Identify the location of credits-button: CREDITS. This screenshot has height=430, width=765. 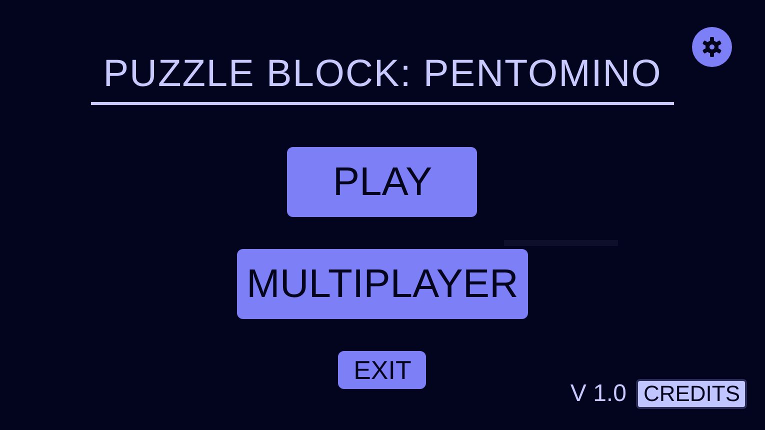
(691, 394).